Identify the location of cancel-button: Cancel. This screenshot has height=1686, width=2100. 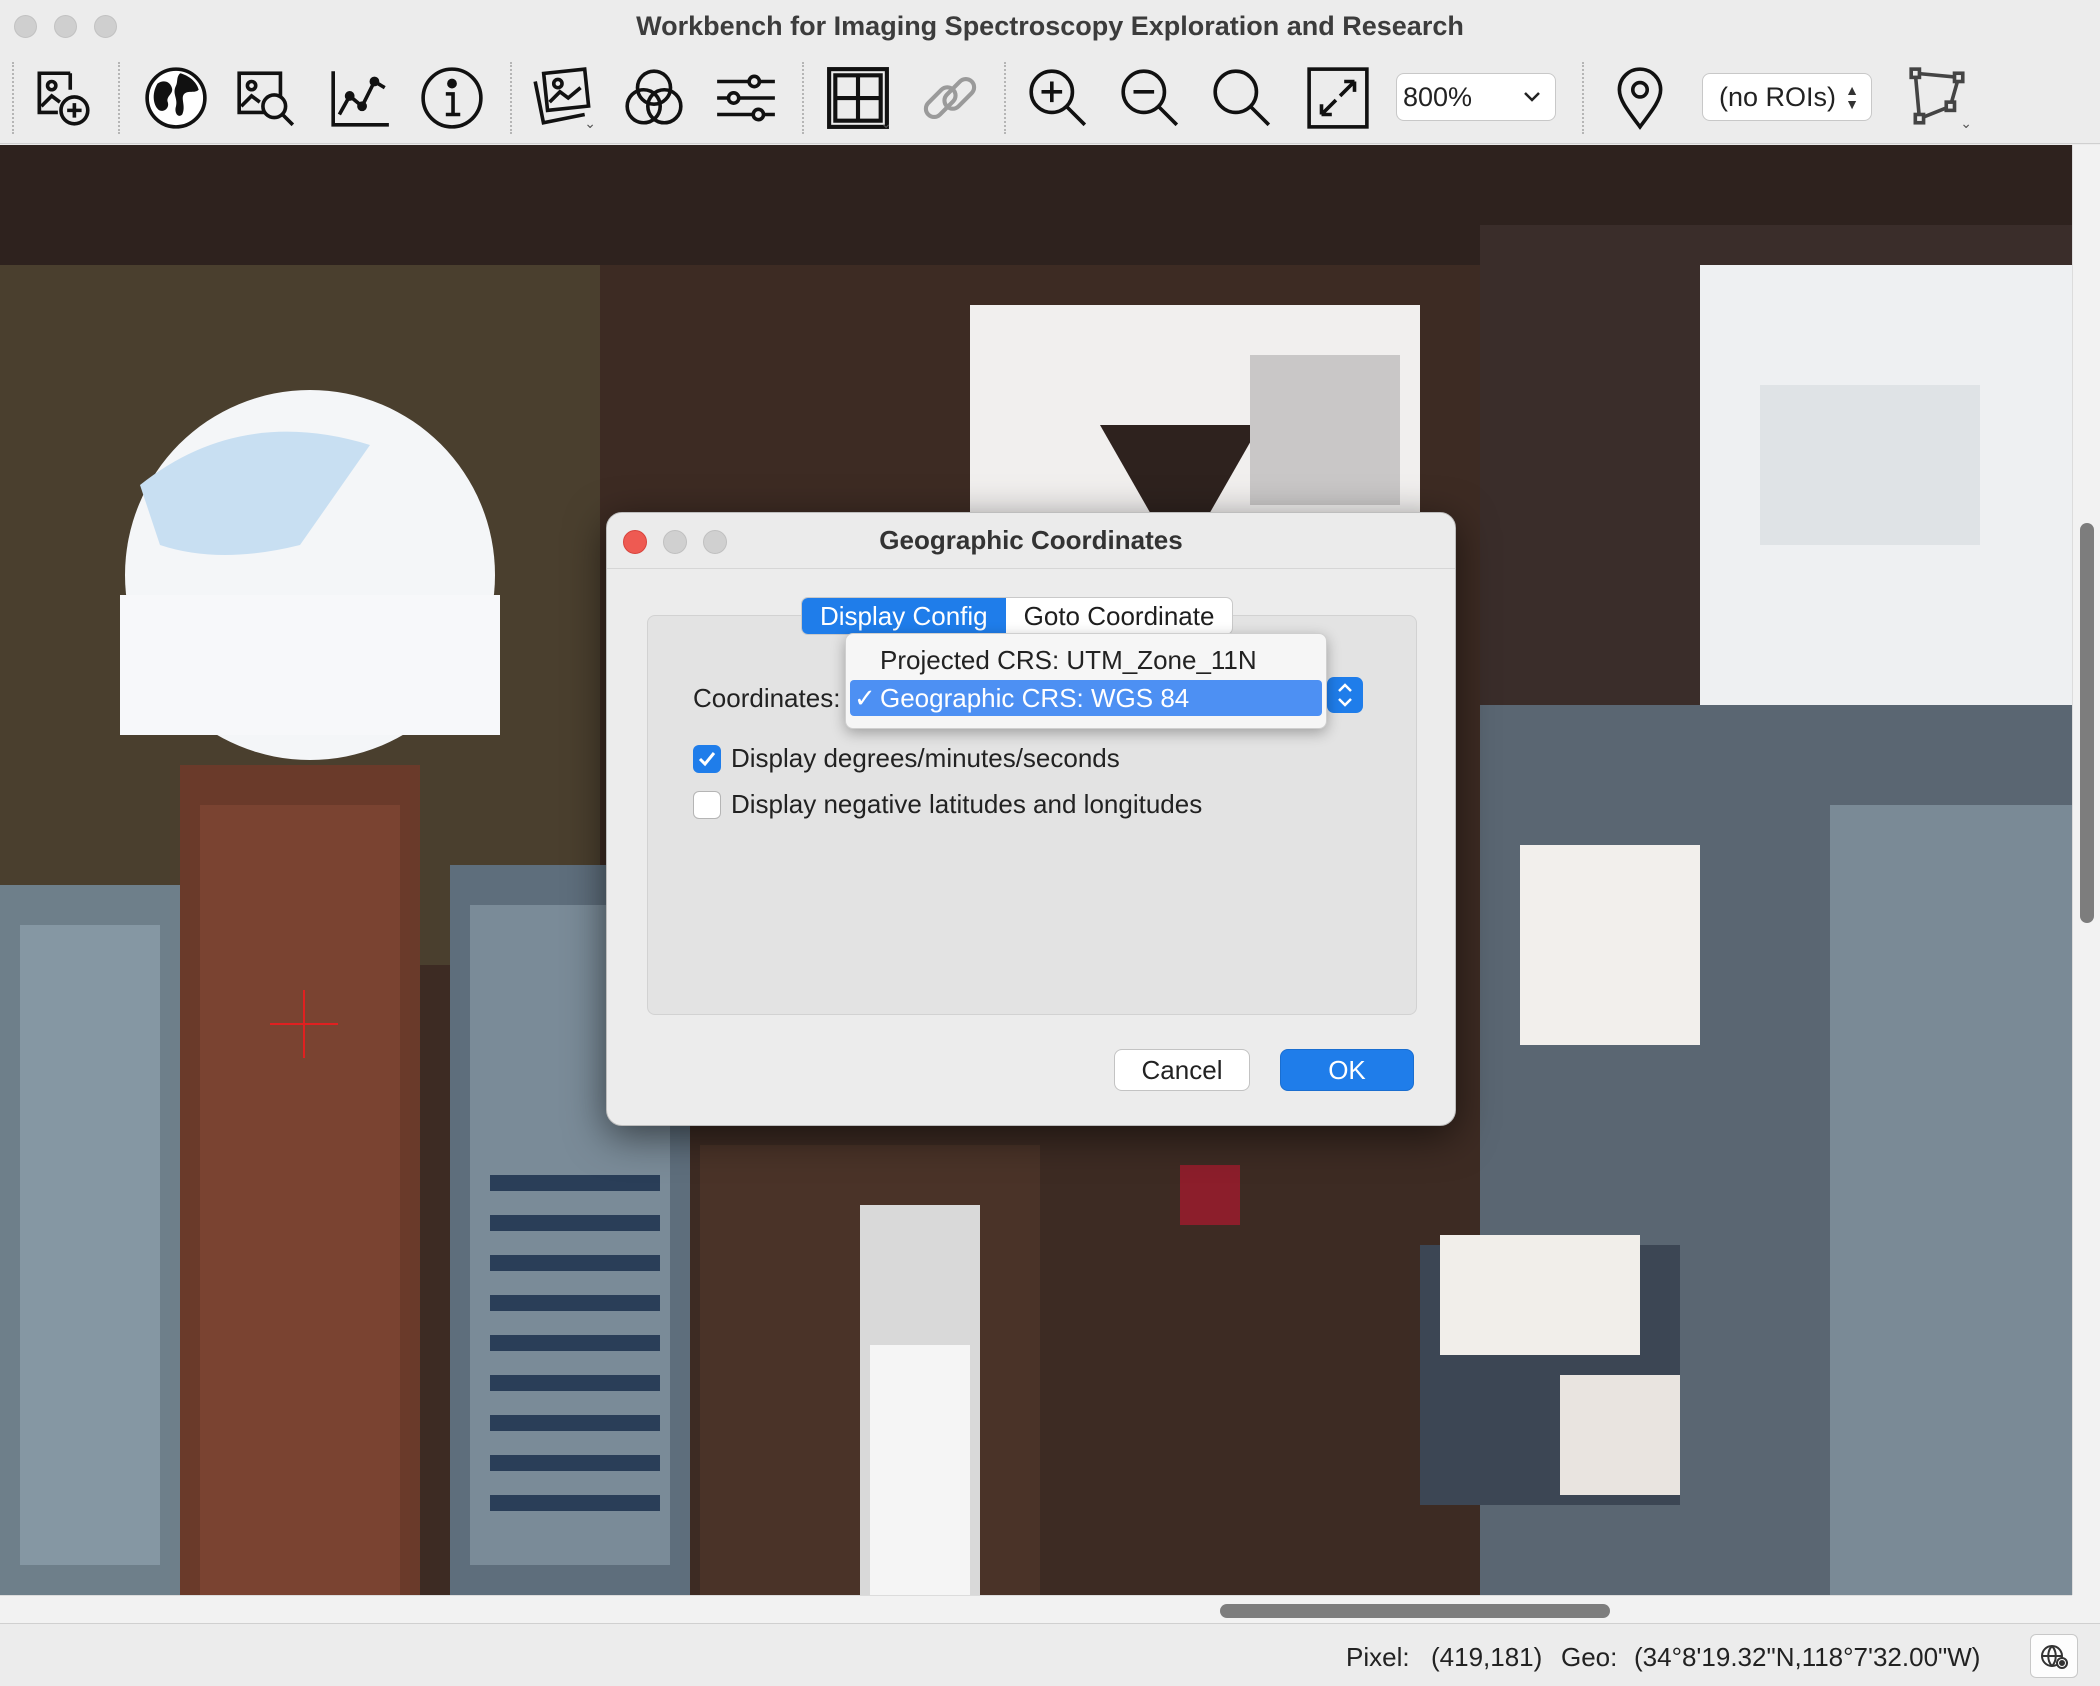
(1182, 1070).